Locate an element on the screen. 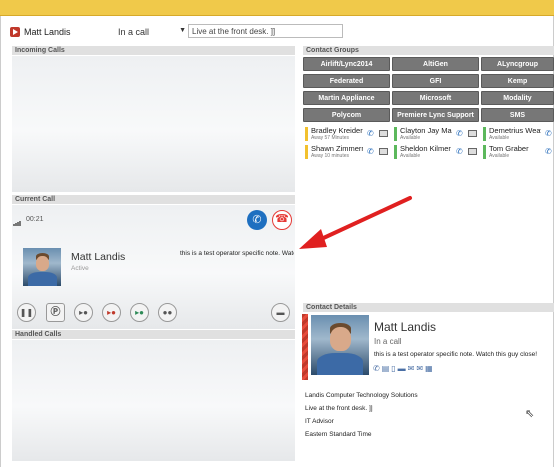 The image size is (554, 467). chat-icon: ▬ is located at coordinates (280, 312).